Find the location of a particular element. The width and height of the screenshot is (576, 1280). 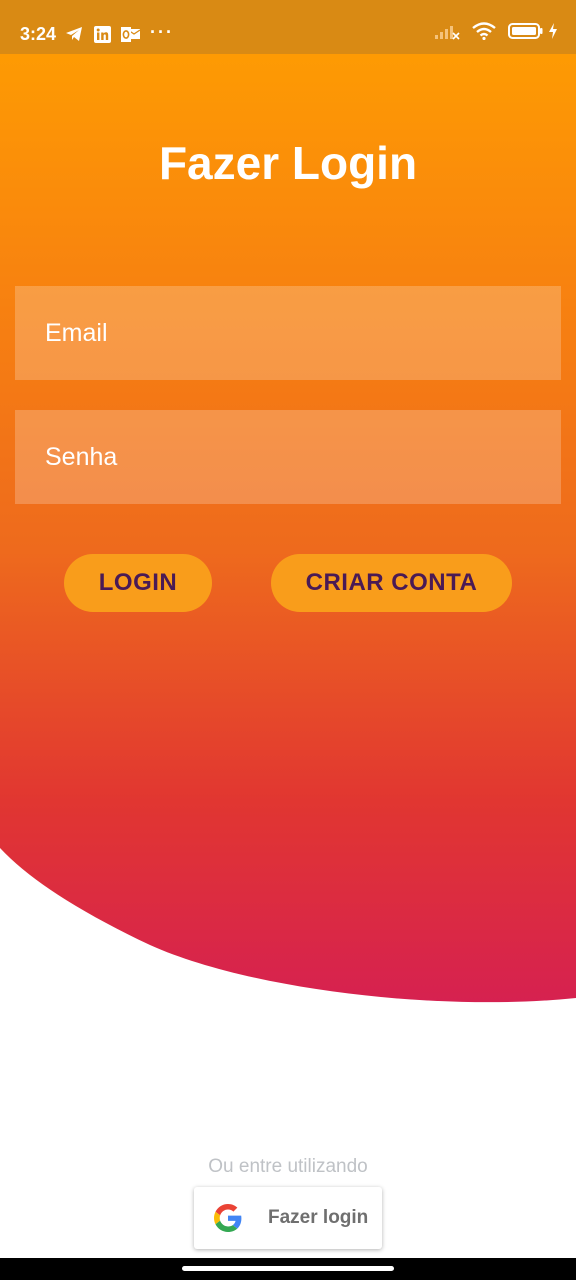

create-account-button: CRIAR CONTA is located at coordinates (391, 583).